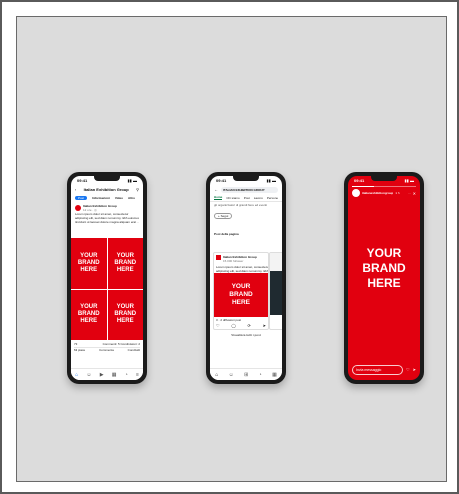 This screenshot has height=494, width=459. What do you see at coordinates (102, 375) in the screenshot?
I see `video-icon: ▶` at bounding box center [102, 375].